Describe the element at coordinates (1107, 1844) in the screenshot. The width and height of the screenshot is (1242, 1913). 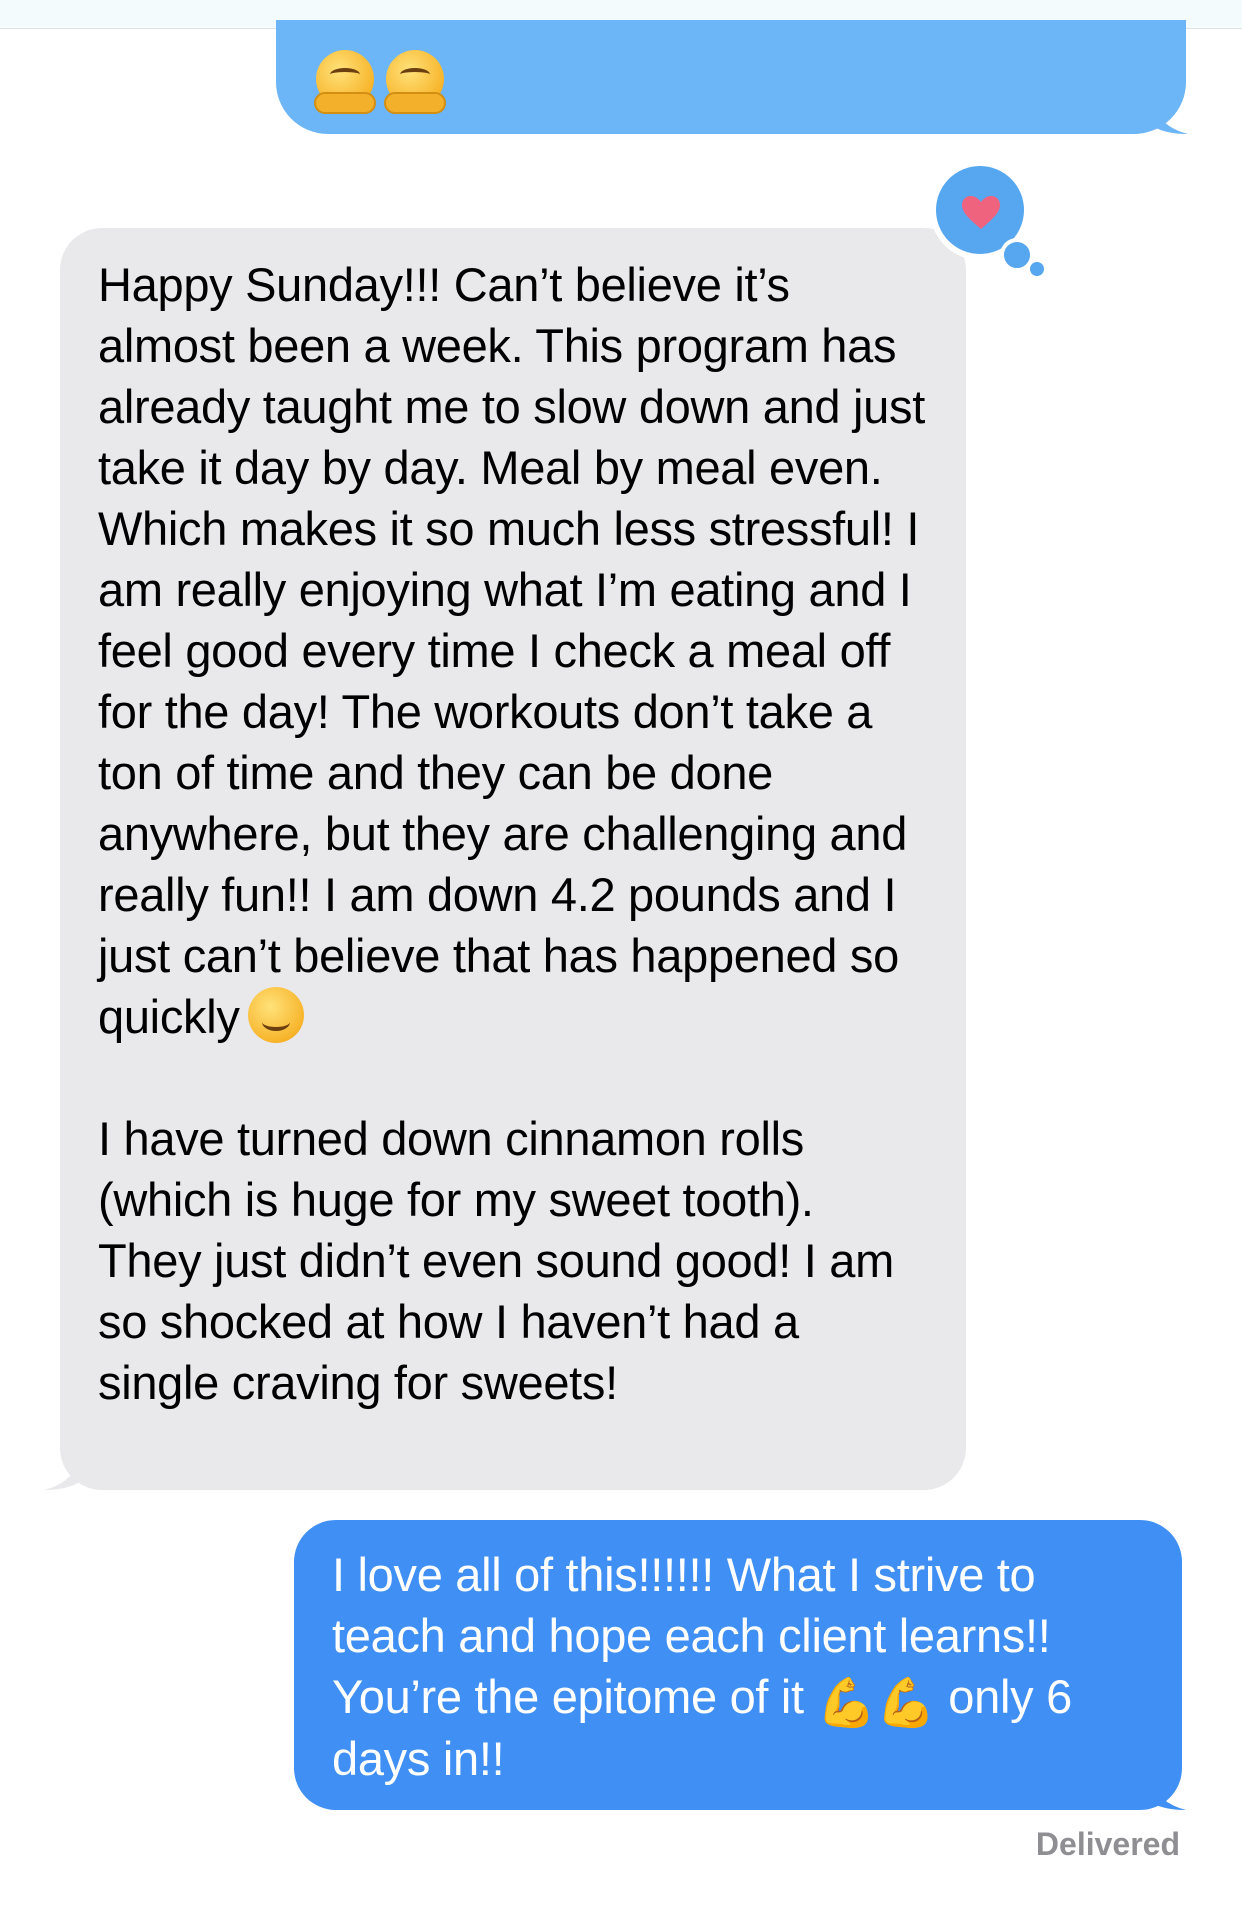
I see `delivery-status: Delivered` at that location.